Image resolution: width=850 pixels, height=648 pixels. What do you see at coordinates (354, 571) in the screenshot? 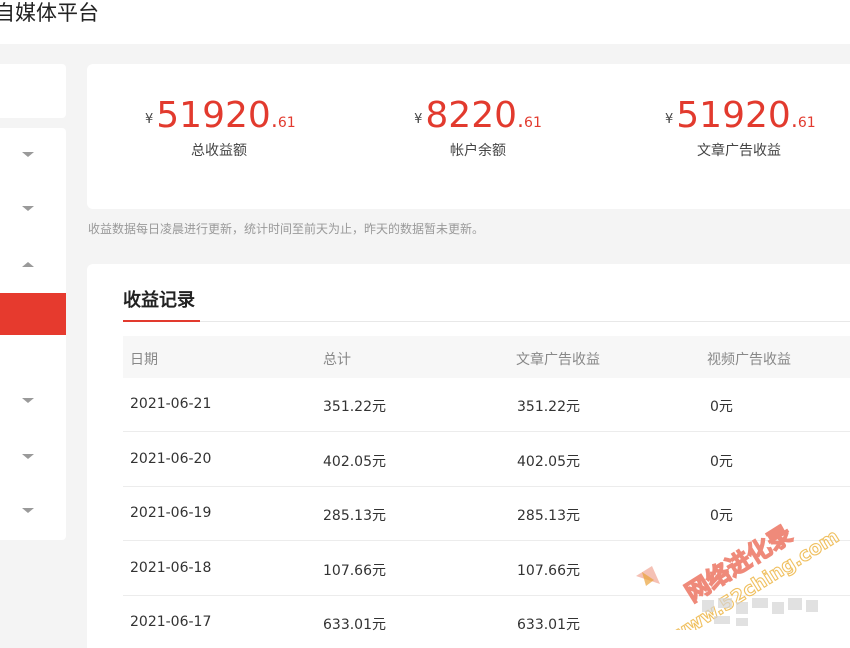
I see `cell-total: 107.66元` at bounding box center [354, 571].